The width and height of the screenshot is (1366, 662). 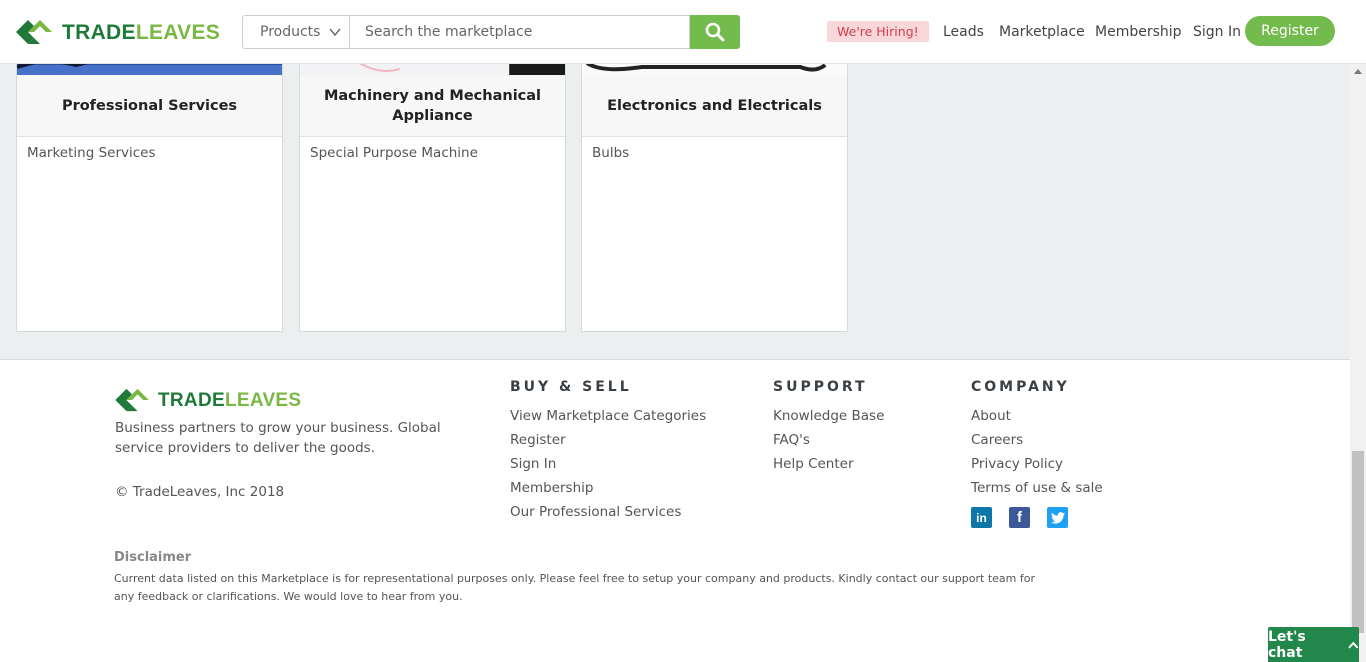 What do you see at coordinates (963, 32) in the screenshot?
I see `nav-leads: Leads` at bounding box center [963, 32].